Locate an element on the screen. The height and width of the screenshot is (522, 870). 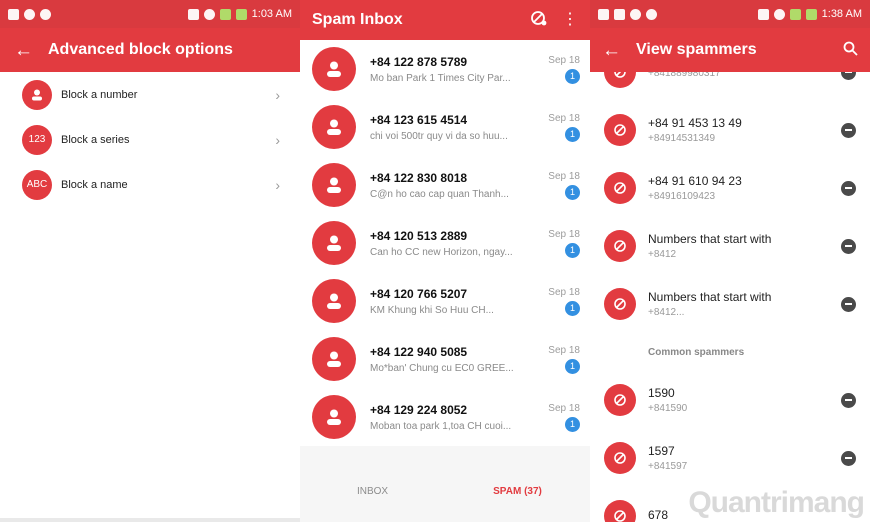
watermark: Quantrimang is located at coordinates (776, 502).